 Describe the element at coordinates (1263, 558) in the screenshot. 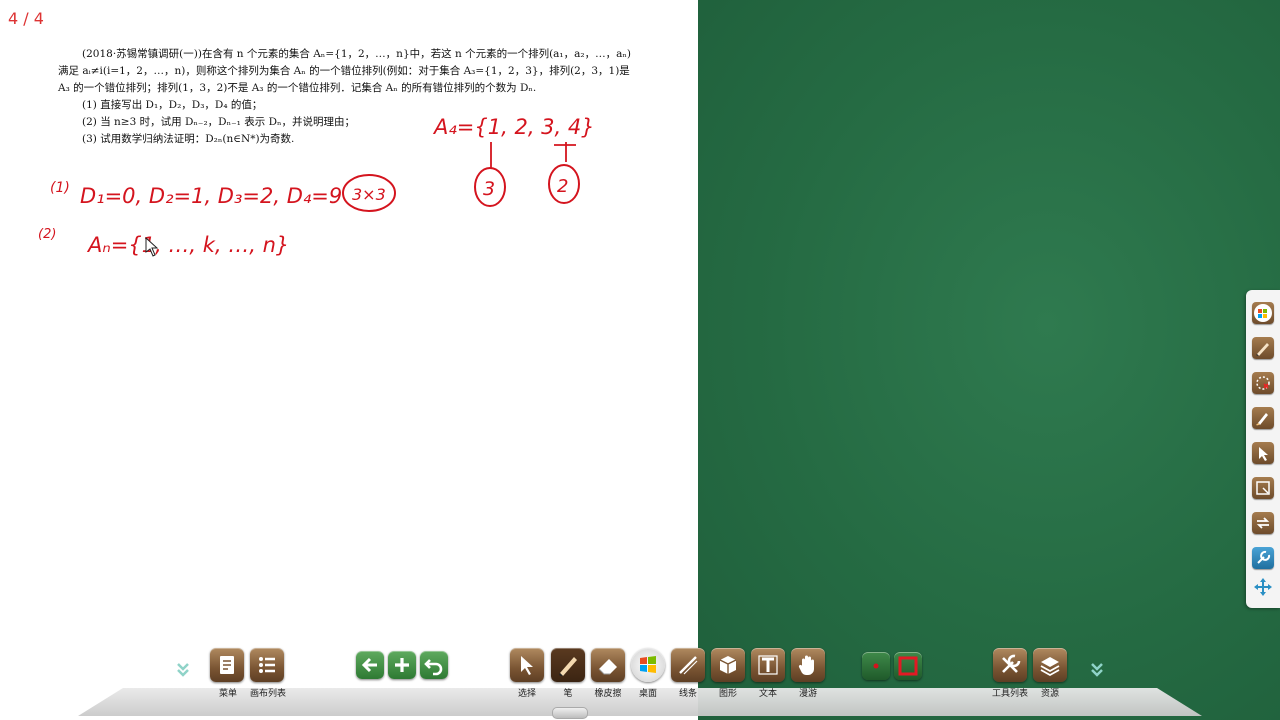

I see `wrench-icon` at that location.